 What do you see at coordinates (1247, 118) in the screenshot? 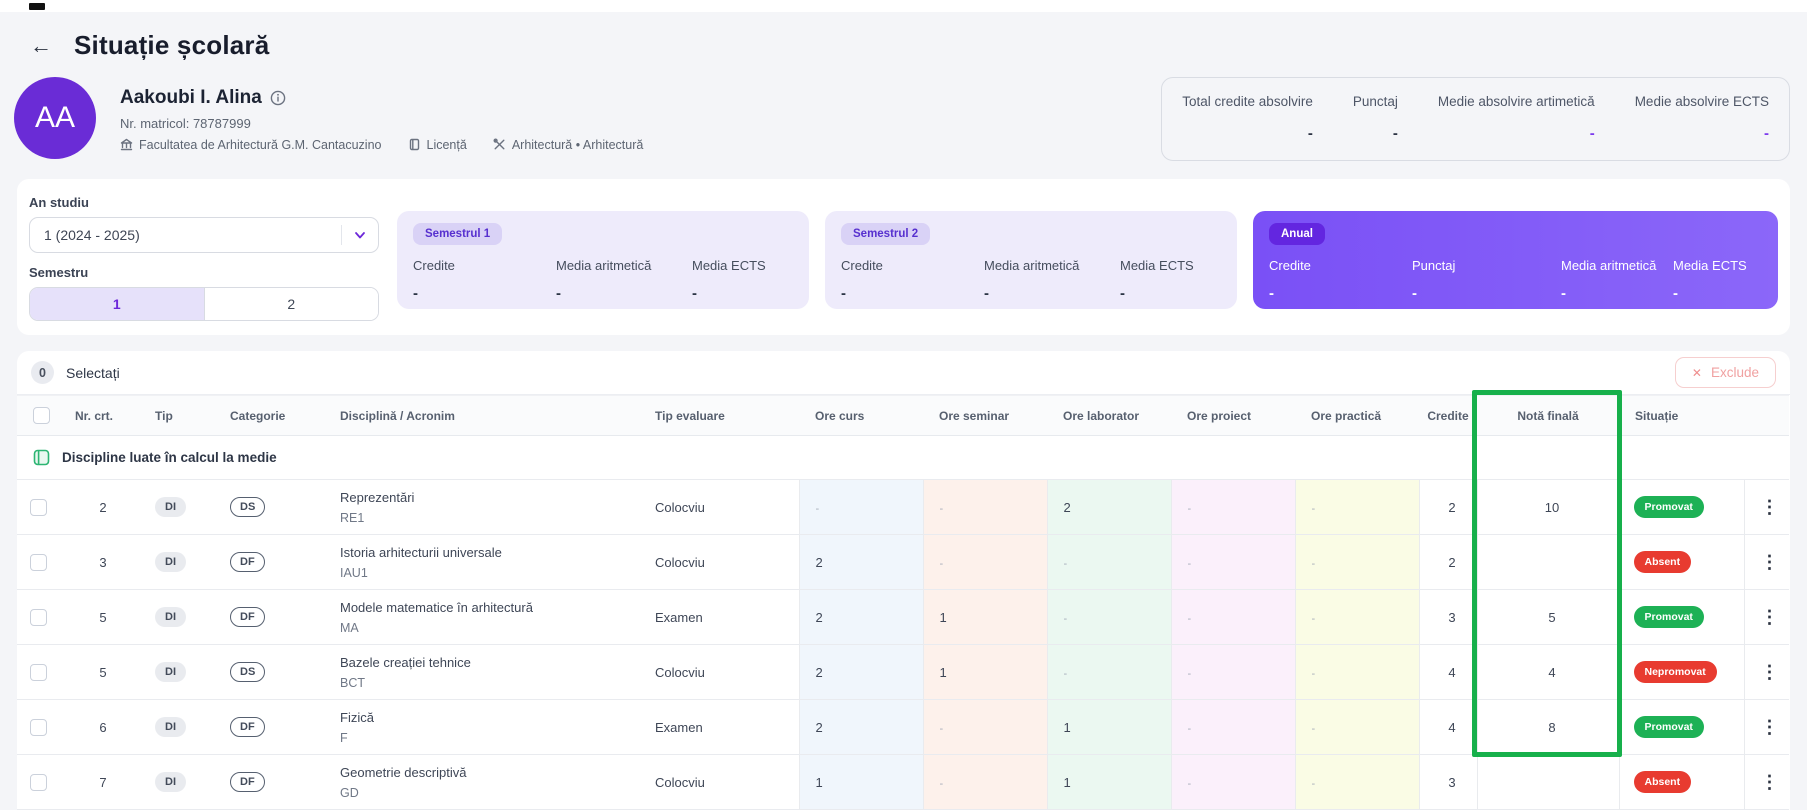
I see `stat-column: Total credite absolvire -` at bounding box center [1247, 118].